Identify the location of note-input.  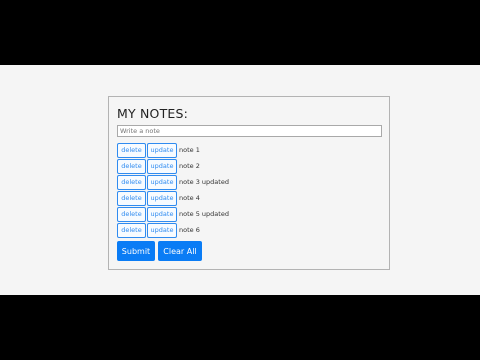
(249, 131).